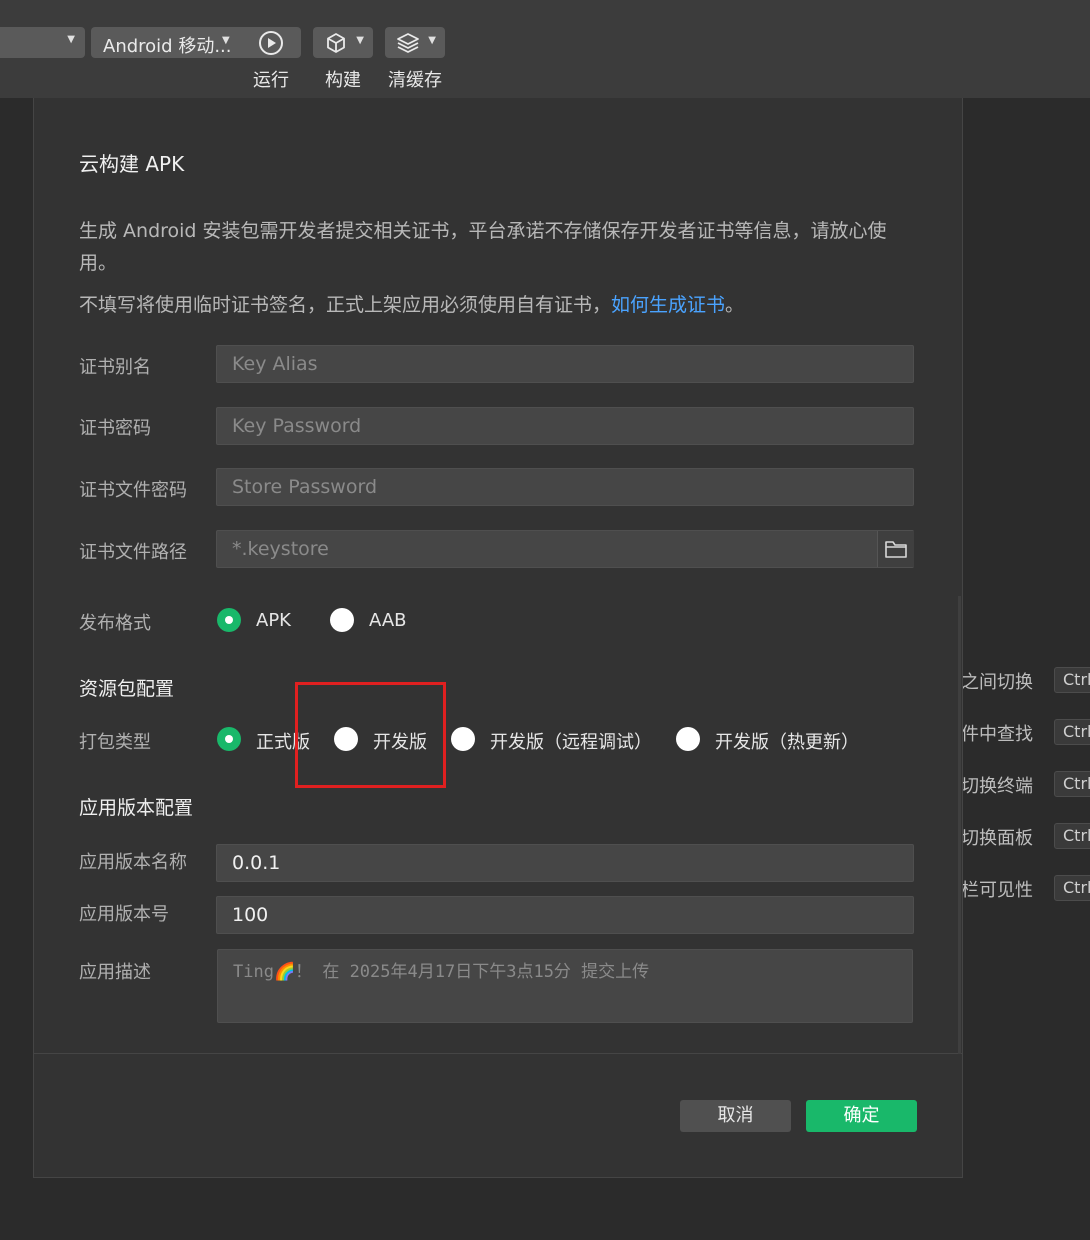 The height and width of the screenshot is (1240, 1090). I want to click on info-line-end: 。, so click(735, 305).